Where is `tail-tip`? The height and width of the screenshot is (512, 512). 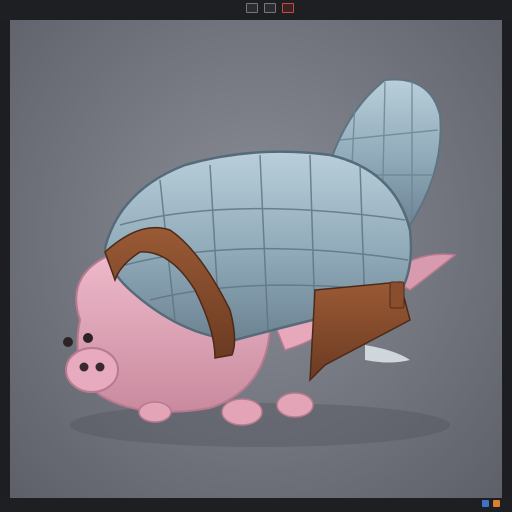
tail-tip is located at coordinates (387, 354).